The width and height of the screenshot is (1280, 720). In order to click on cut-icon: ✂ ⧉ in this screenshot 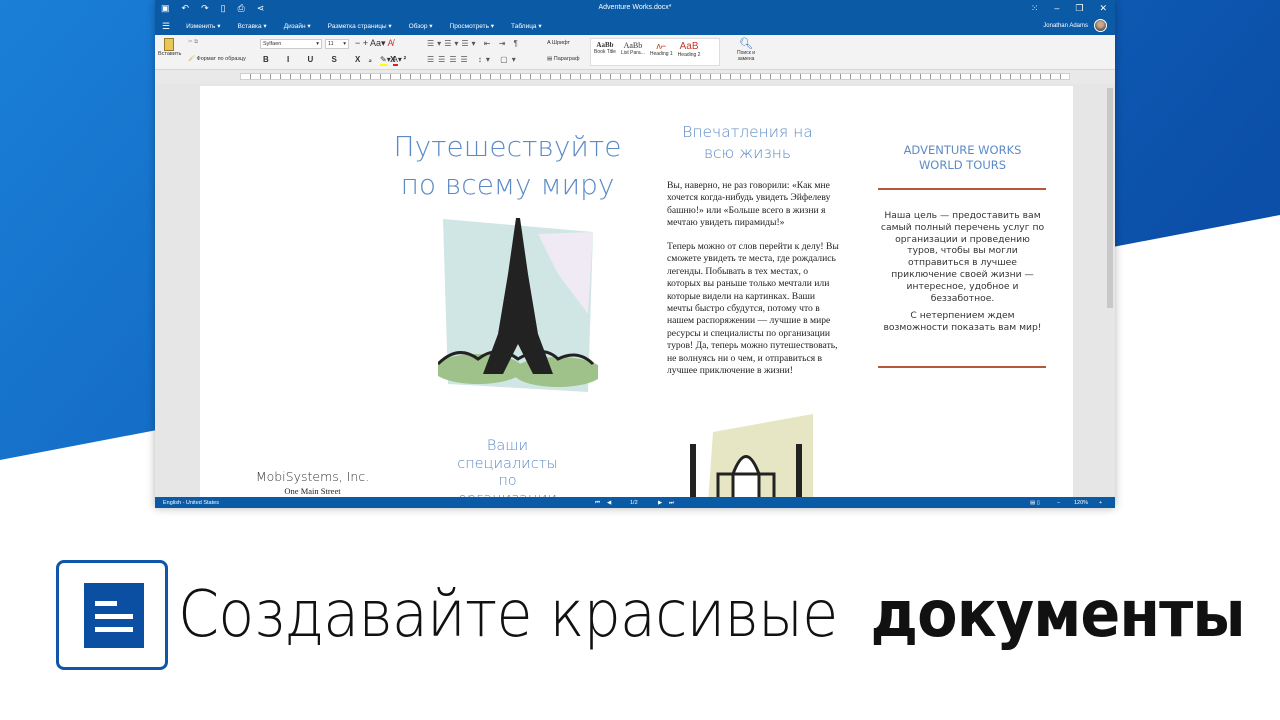, I will do `click(193, 42)`.